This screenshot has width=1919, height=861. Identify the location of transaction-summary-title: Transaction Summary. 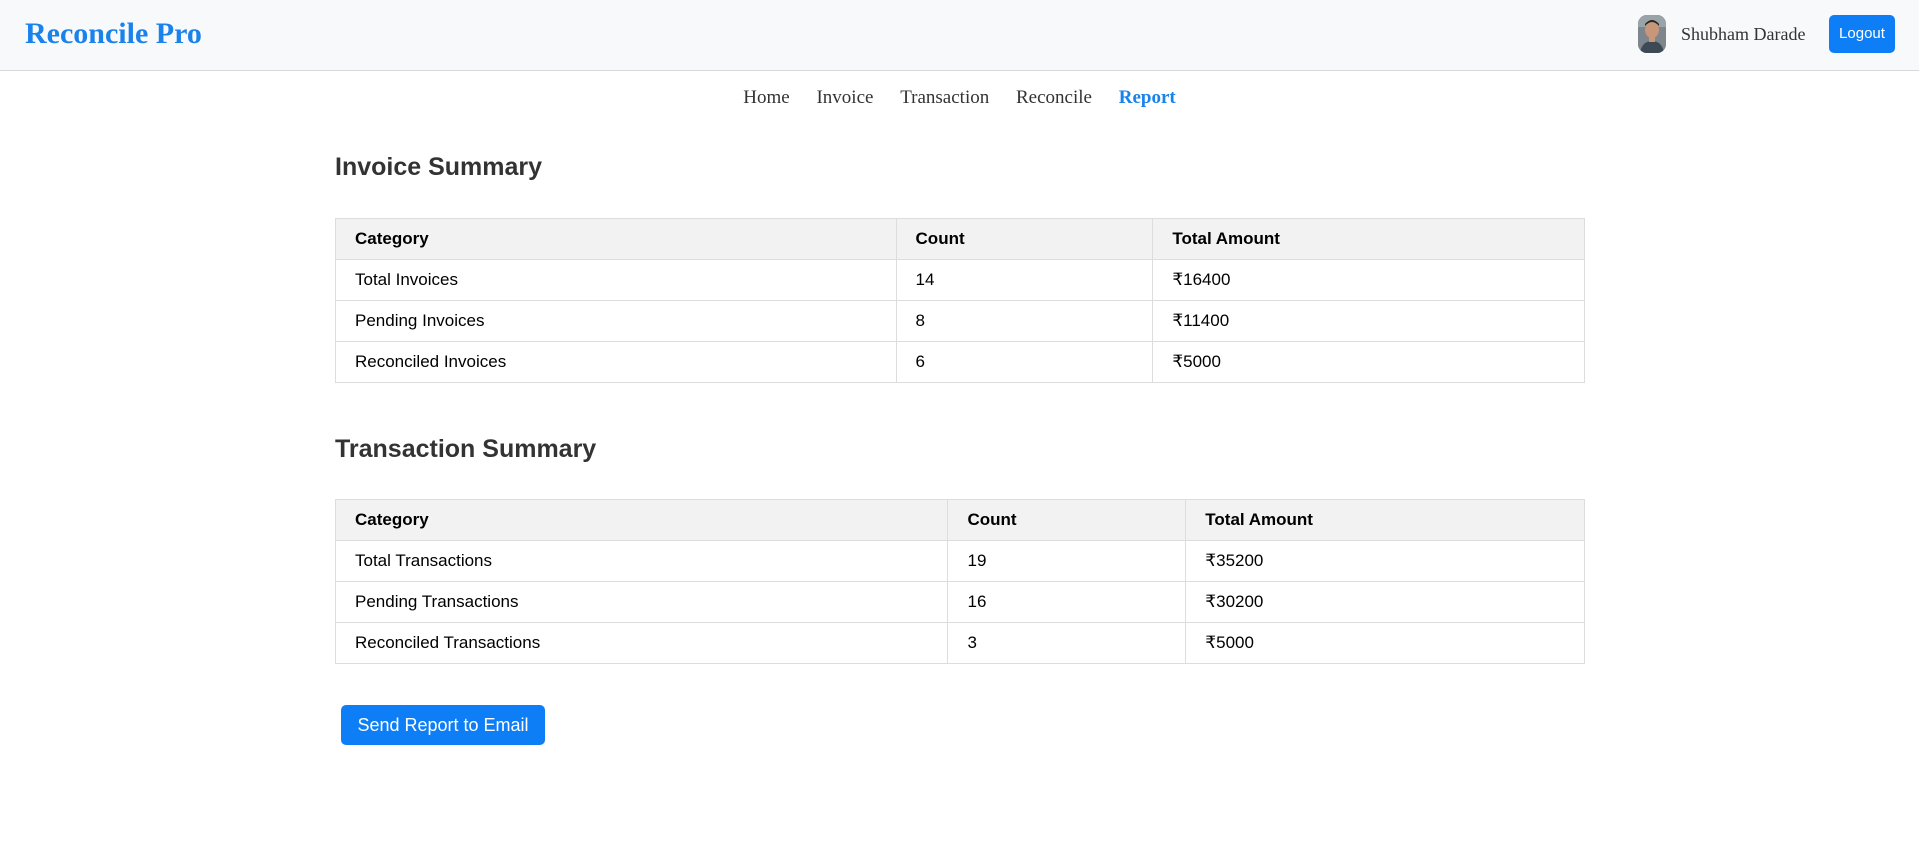
(466, 449).